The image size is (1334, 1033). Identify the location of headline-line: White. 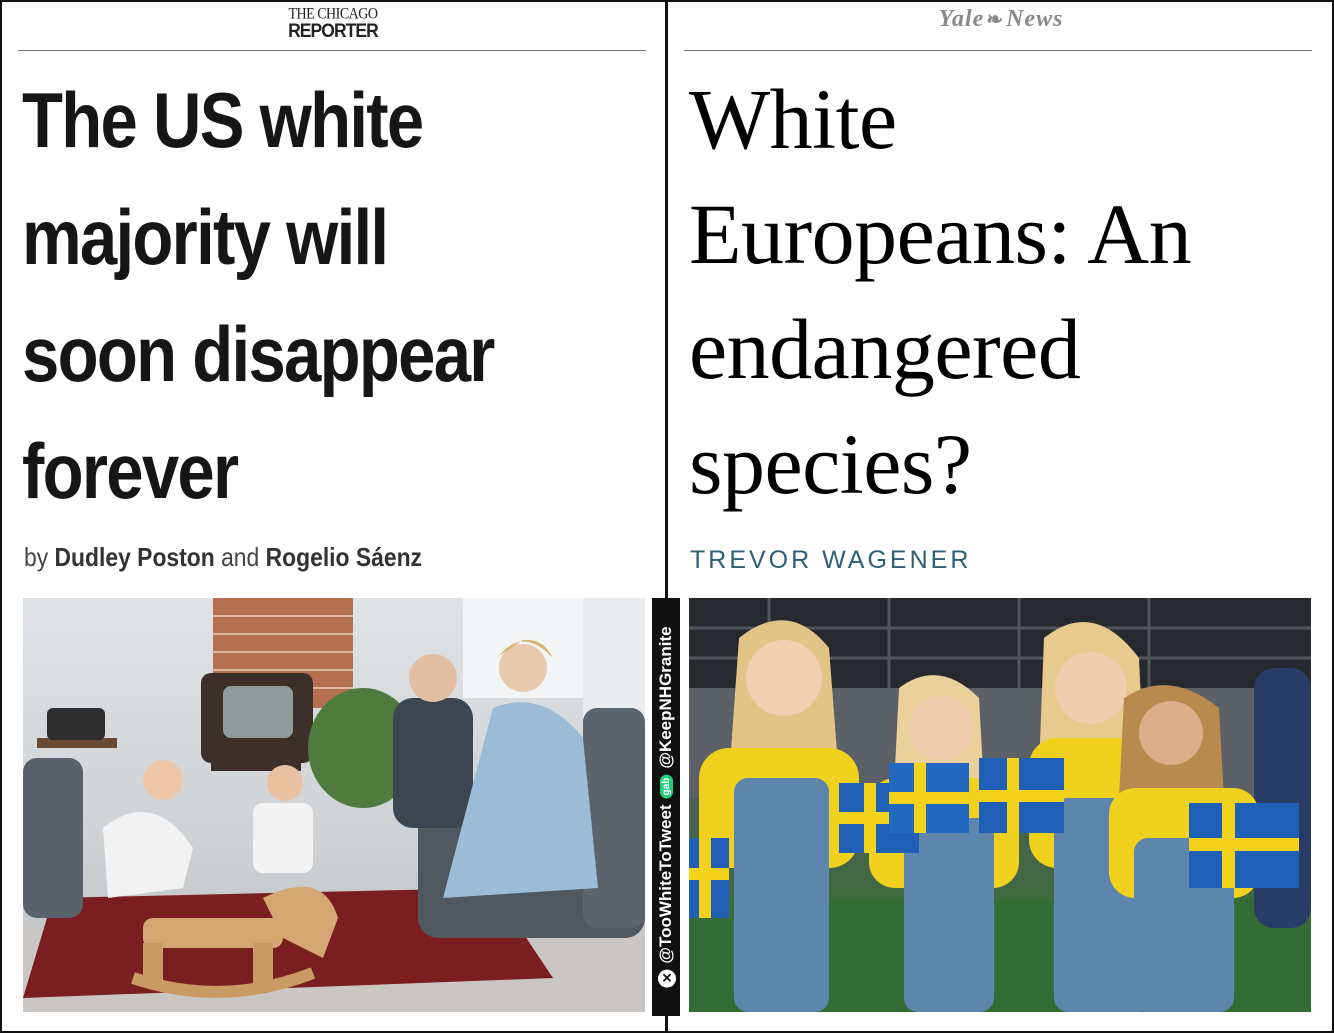
(793, 119).